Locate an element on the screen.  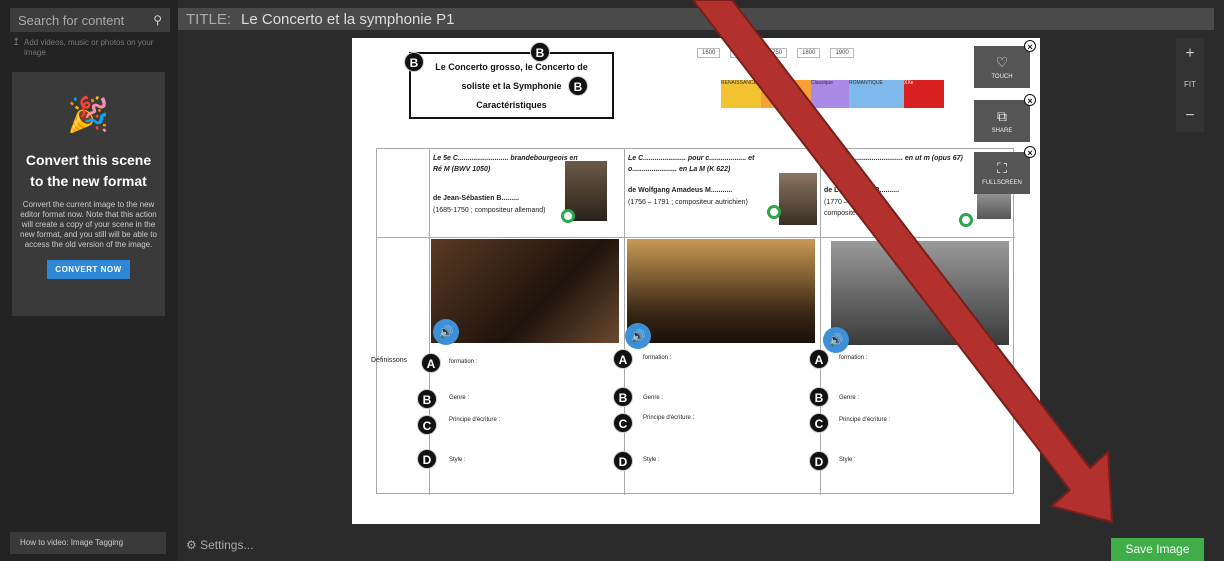
classical-orchestra-photo is located at coordinates (721, 291).